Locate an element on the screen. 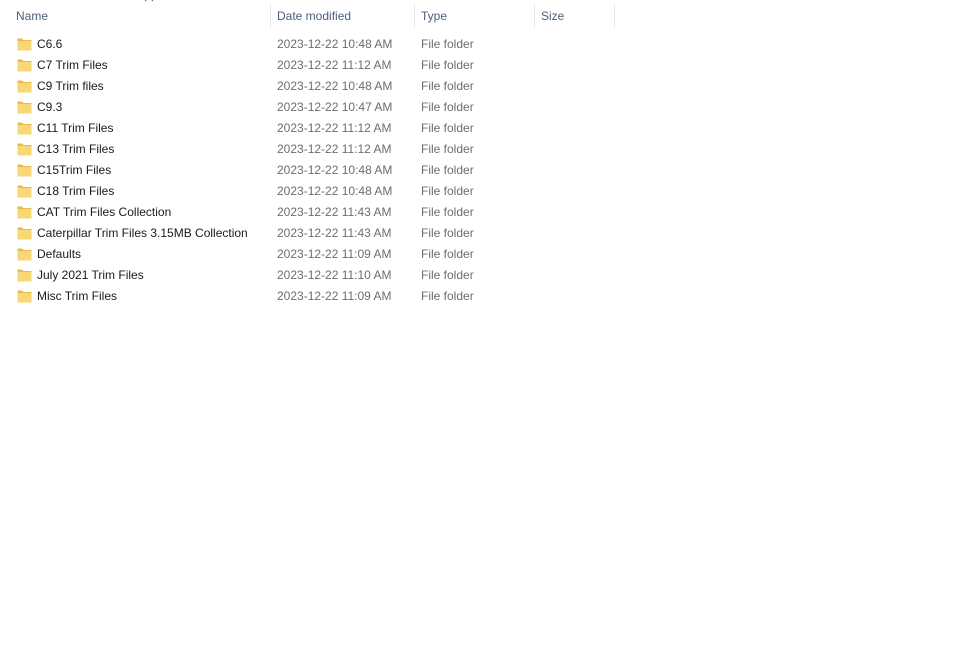 The image size is (958, 665). file-name-cell: C9.3 is located at coordinates (142, 107).